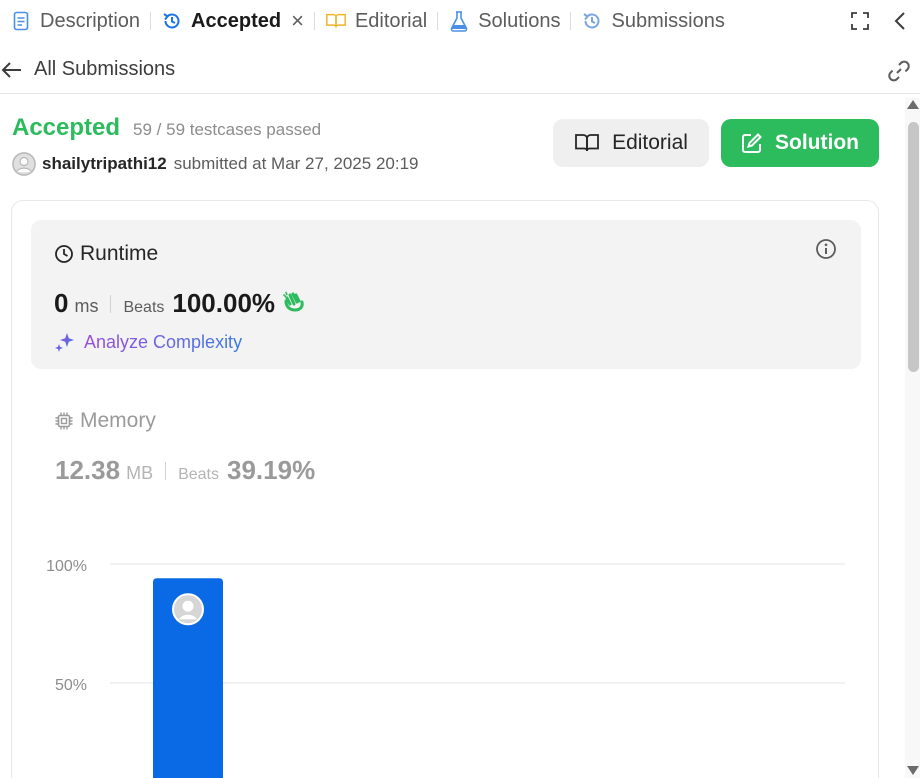 The width and height of the screenshot is (920, 778). What do you see at coordinates (519, 20) in the screenshot?
I see `tab-label: Solutions` at bounding box center [519, 20].